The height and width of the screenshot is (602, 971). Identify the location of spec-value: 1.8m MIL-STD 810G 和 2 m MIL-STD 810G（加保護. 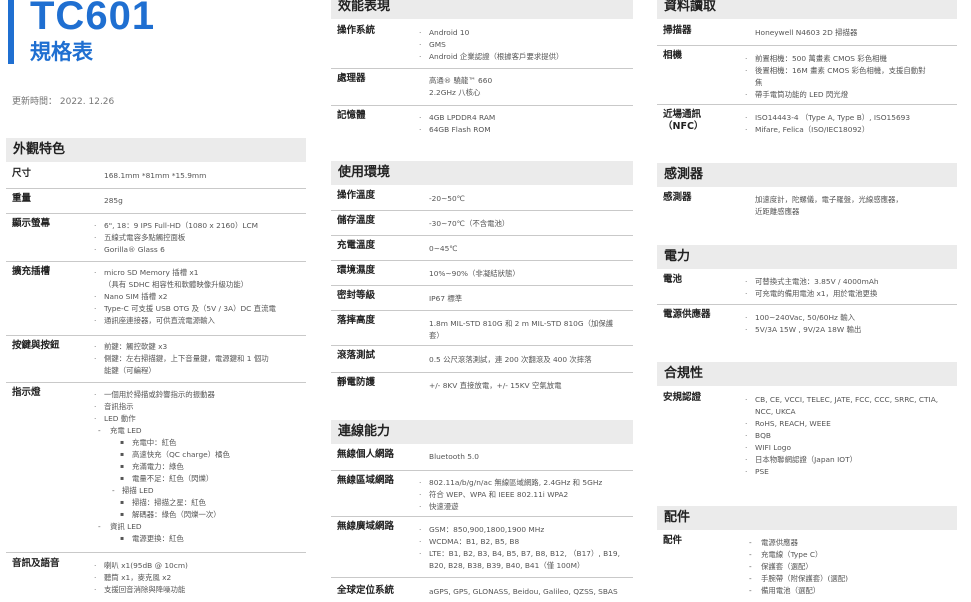
(521, 323).